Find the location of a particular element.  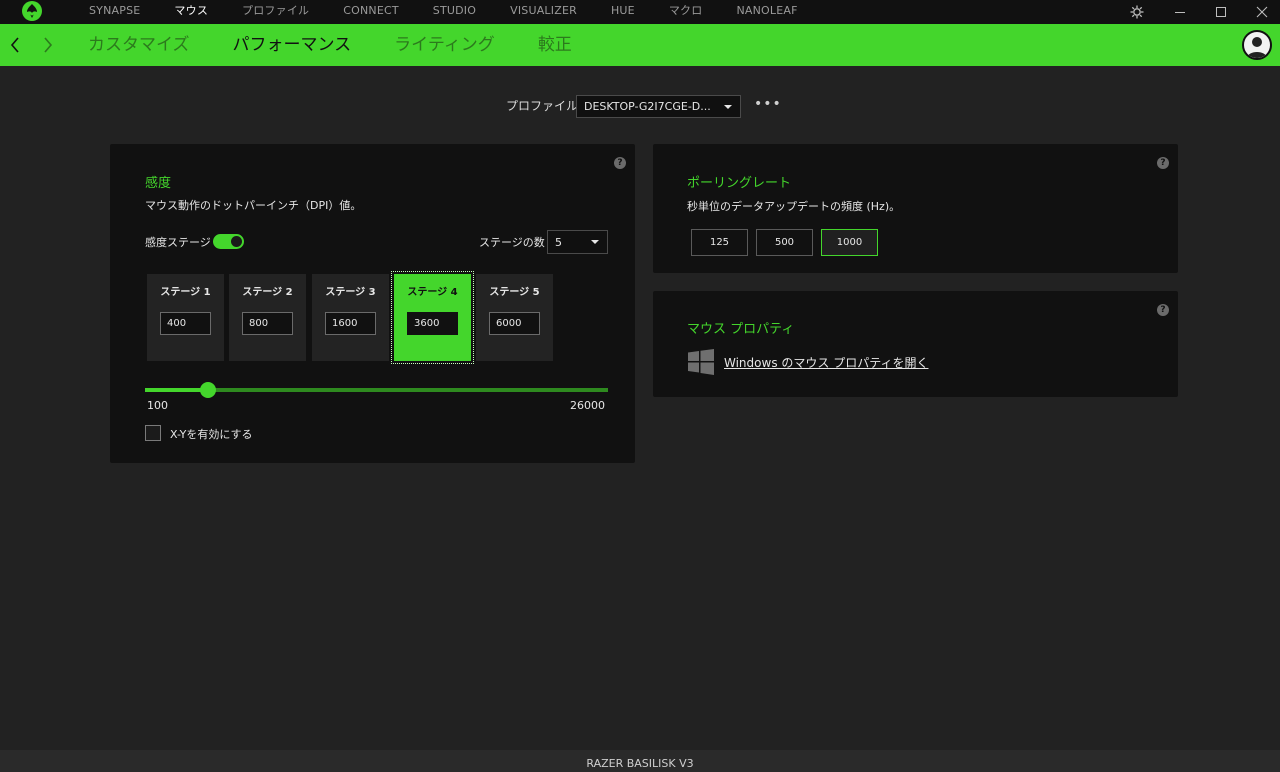

mouse-properties-panel is located at coordinates (915, 344).